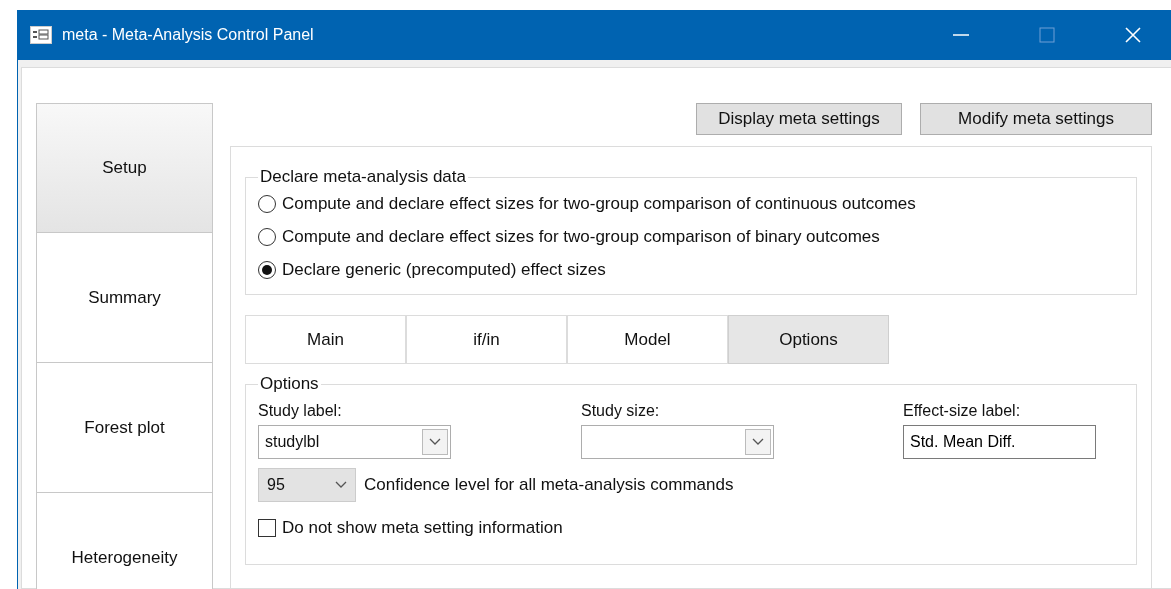  Describe the element at coordinates (808, 339) in the screenshot. I see `tab: Options` at that location.